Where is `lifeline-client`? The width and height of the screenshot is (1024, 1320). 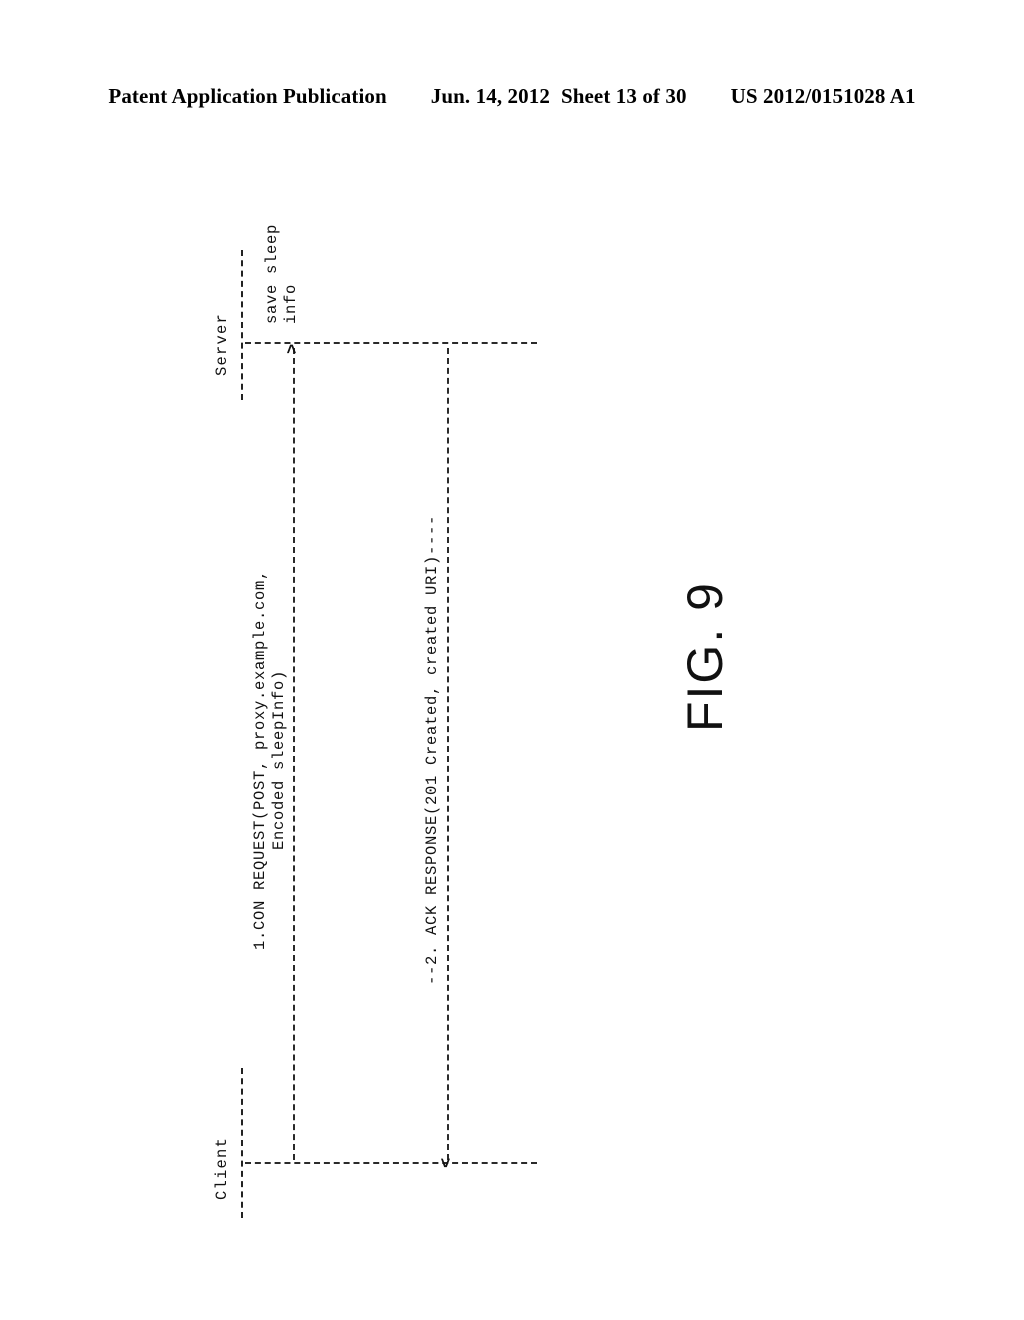 lifeline-client is located at coordinates (391, 1163).